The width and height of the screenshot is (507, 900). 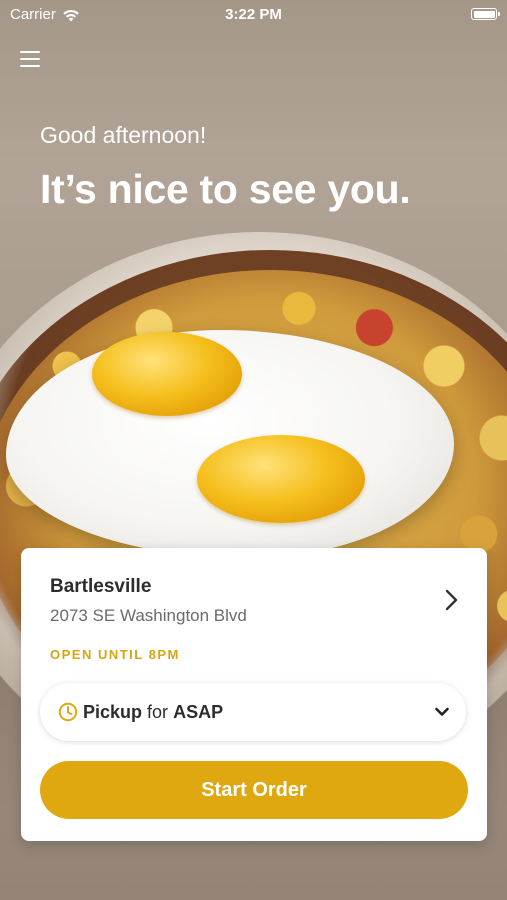 What do you see at coordinates (198, 711) in the screenshot?
I see `order-mode-time: ASAP` at bounding box center [198, 711].